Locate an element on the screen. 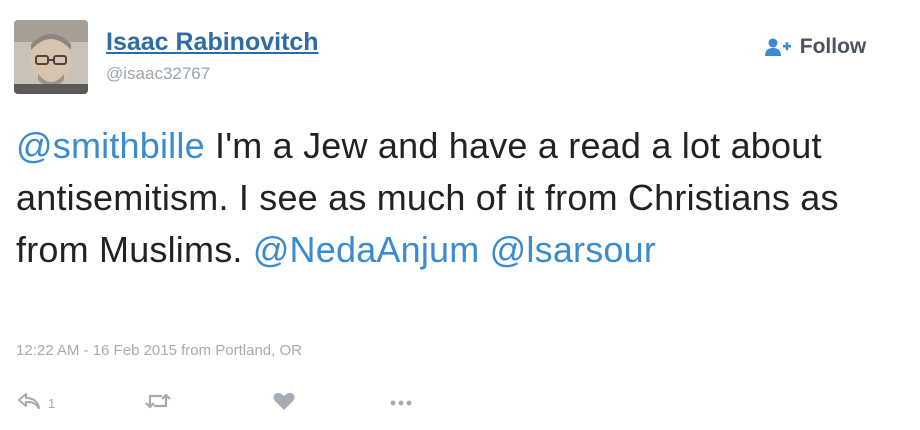  more-icon is located at coordinates (401, 403).